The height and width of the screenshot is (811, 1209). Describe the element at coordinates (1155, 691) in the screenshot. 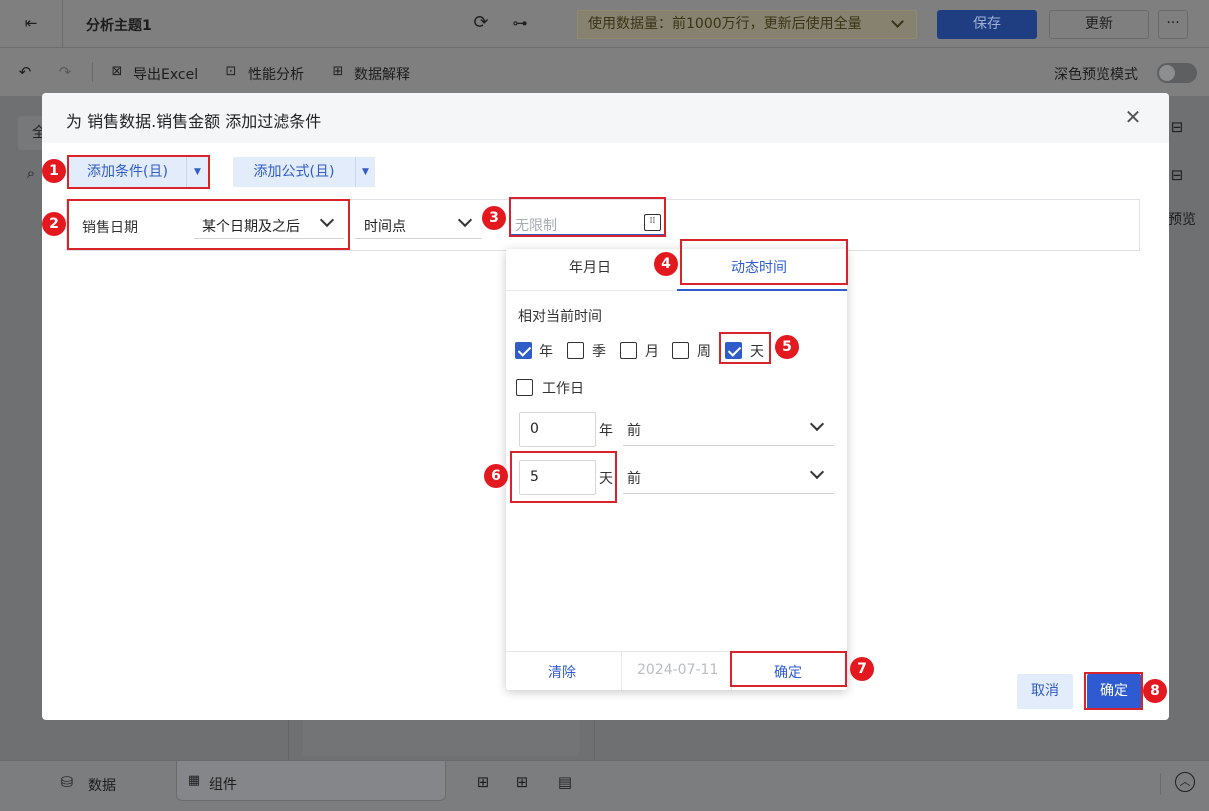

I see `step-badge: 8` at that location.